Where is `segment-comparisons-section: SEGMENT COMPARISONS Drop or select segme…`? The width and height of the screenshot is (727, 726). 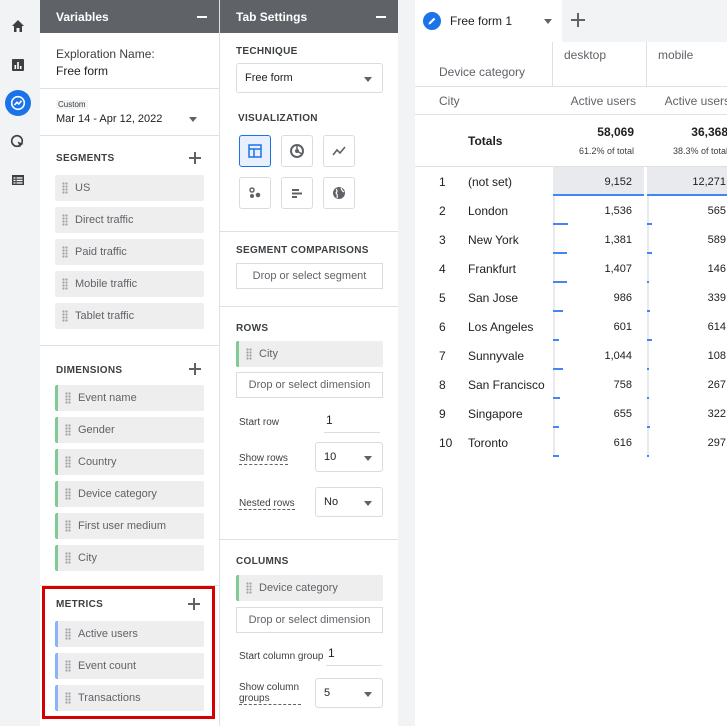 segment-comparisons-section: SEGMENT COMPARISONS Drop or select segme… is located at coordinates (309, 269).